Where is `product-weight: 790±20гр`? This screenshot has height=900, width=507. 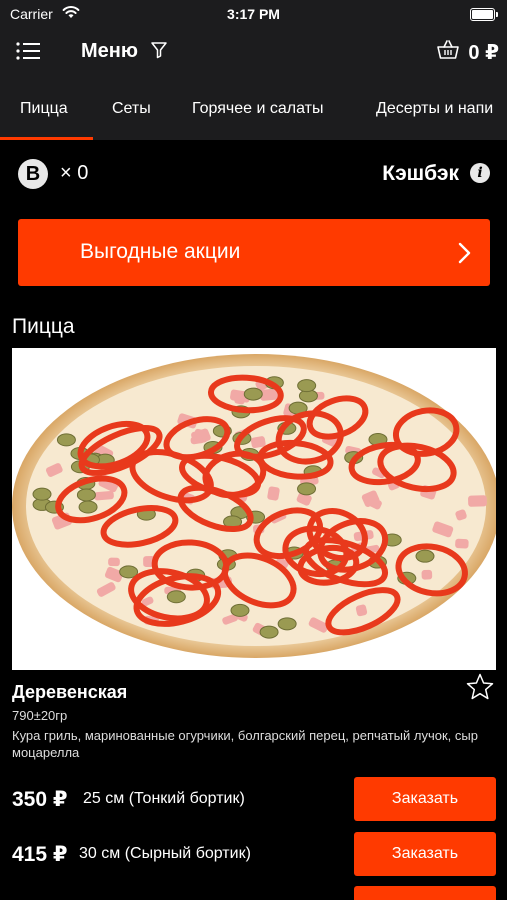 product-weight: 790±20гр is located at coordinates (40, 715).